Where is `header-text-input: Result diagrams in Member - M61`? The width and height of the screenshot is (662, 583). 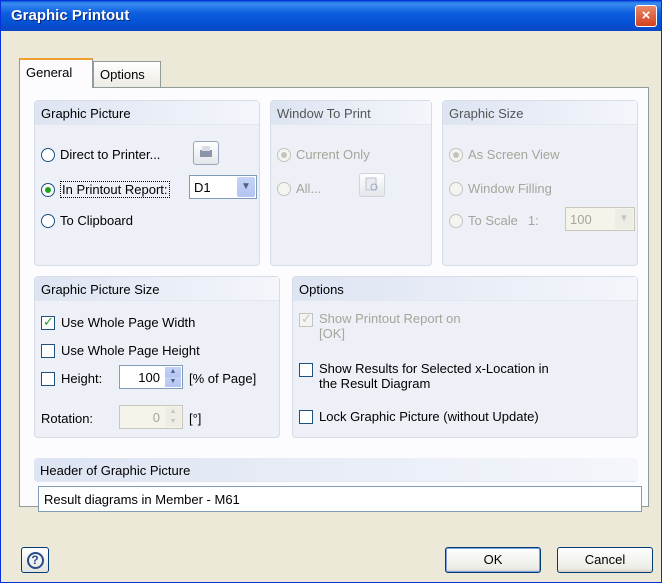 header-text-input: Result diagrams in Member - M61 is located at coordinates (340, 499).